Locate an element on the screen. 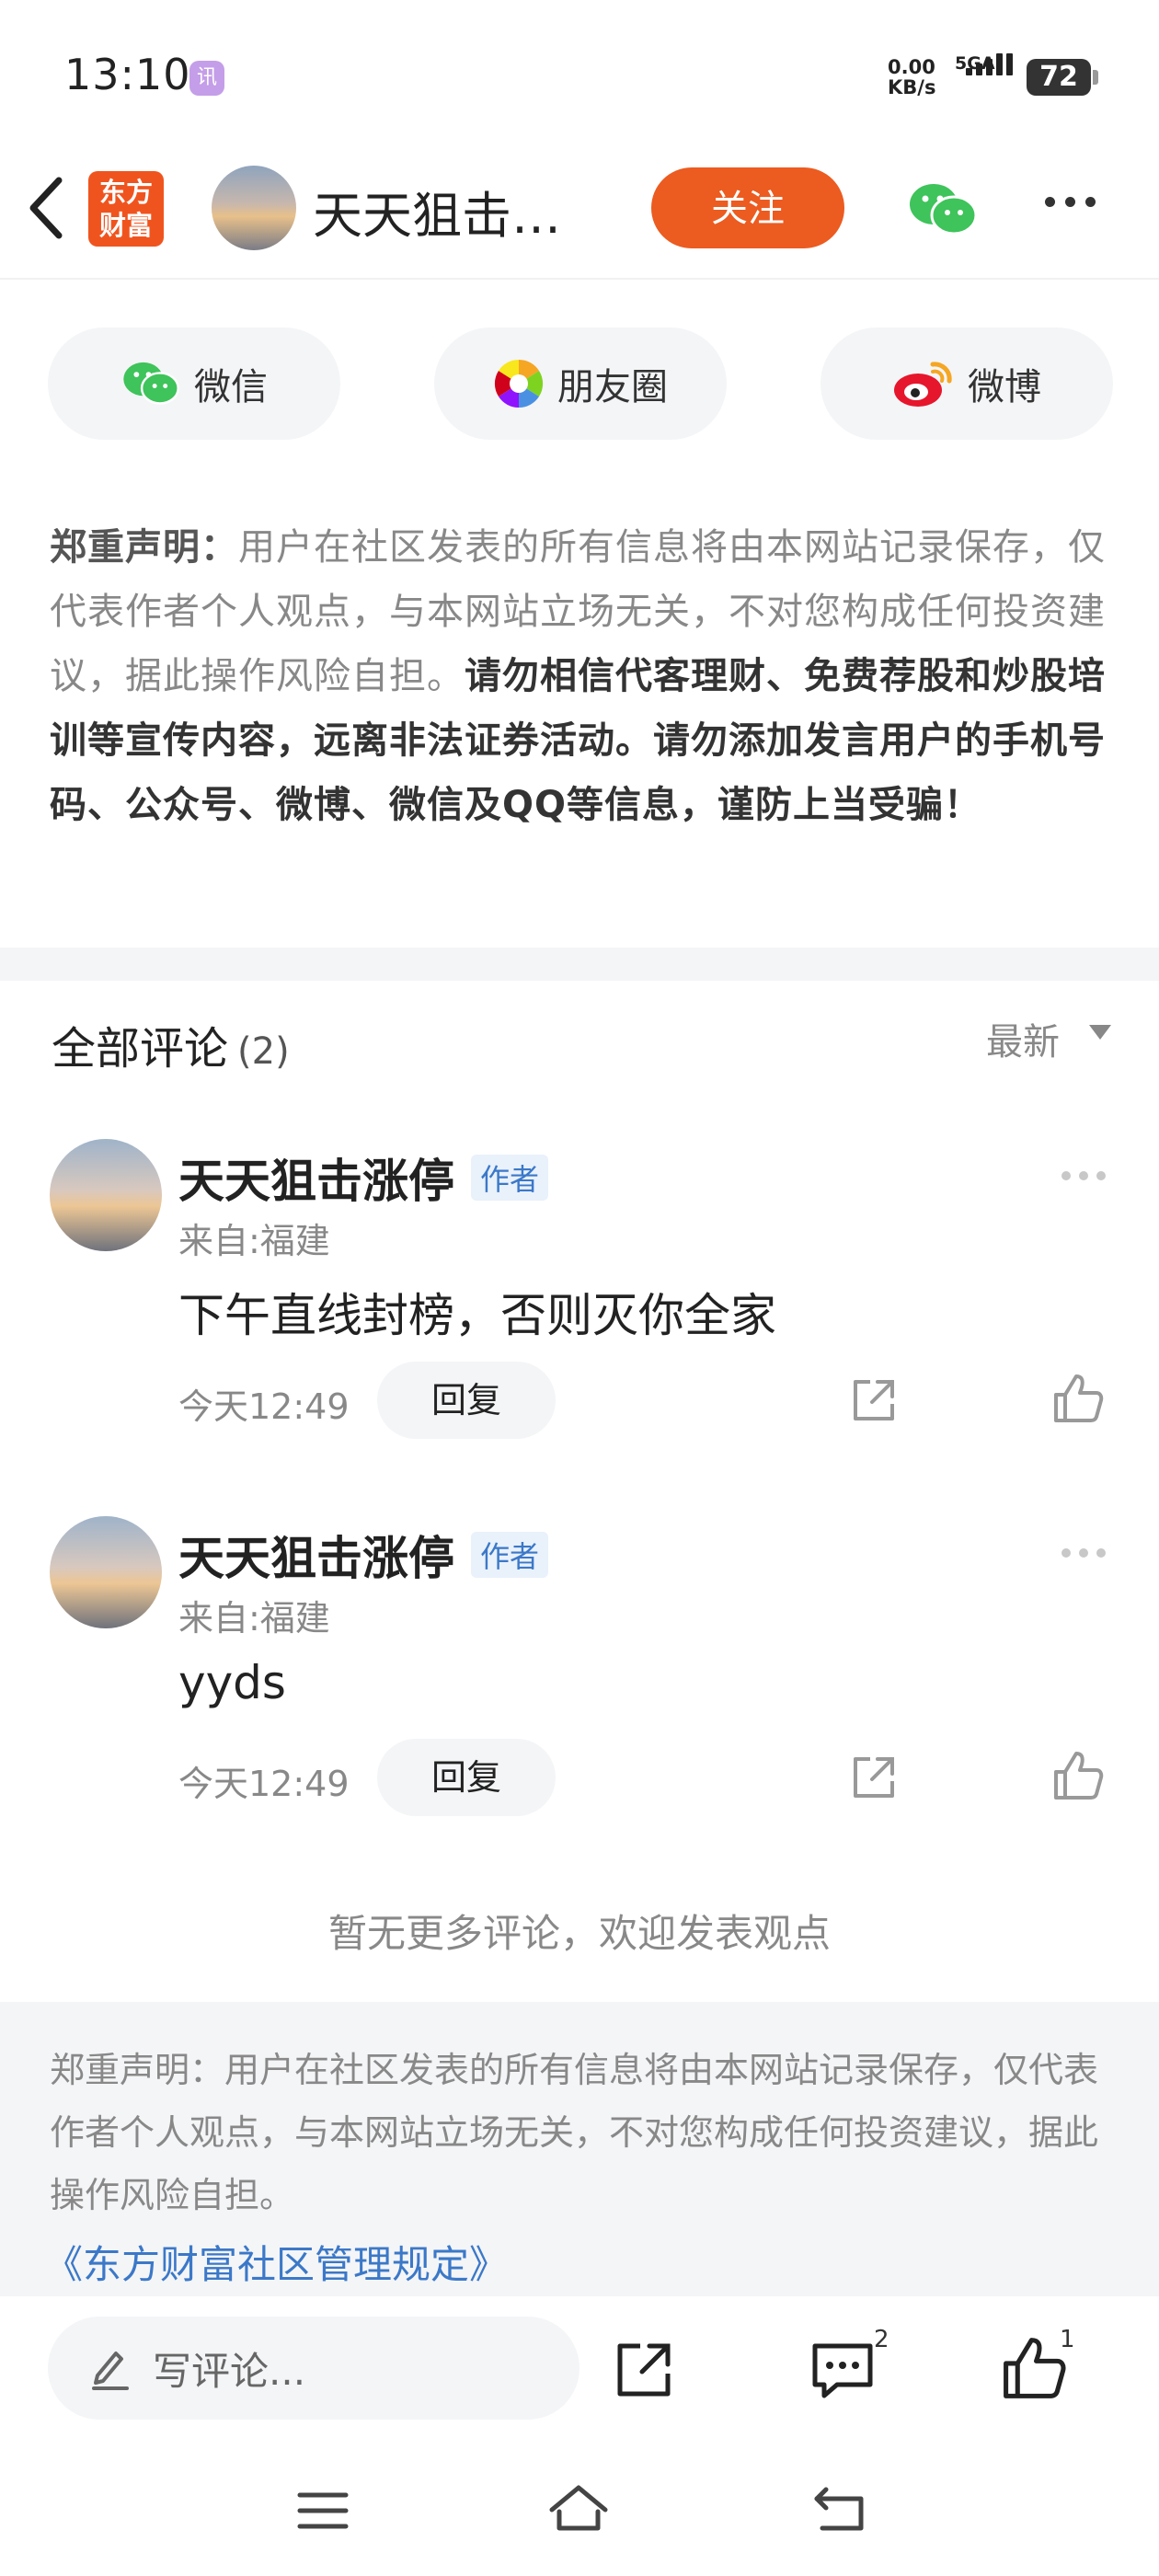  battery-icon: 72 is located at coordinates (1059, 77).